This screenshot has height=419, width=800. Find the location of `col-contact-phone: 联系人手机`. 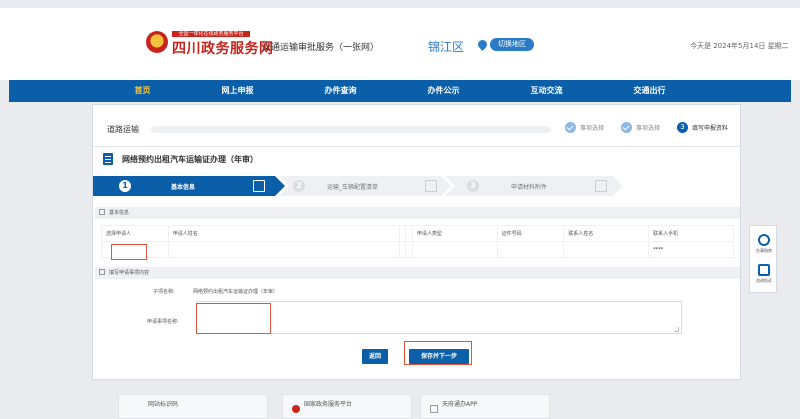

col-contact-phone: 联系人手机 is located at coordinates (691, 233).